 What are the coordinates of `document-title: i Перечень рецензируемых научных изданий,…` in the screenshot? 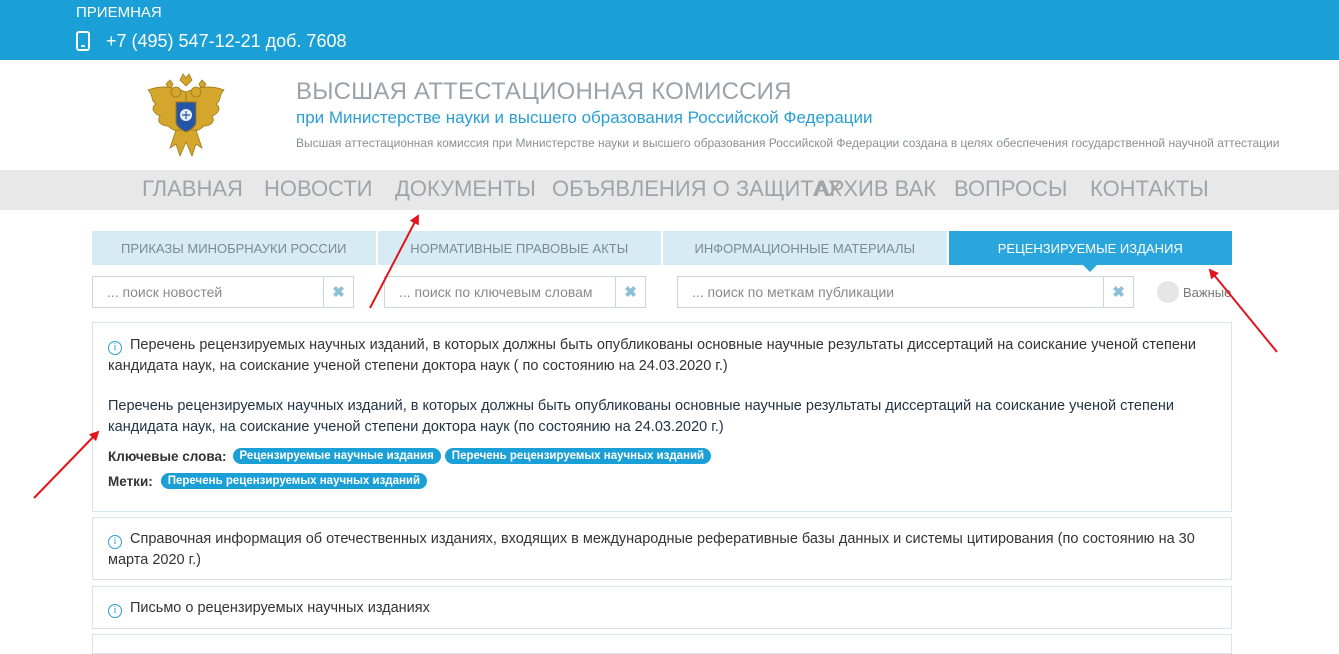 It's located at (662, 356).